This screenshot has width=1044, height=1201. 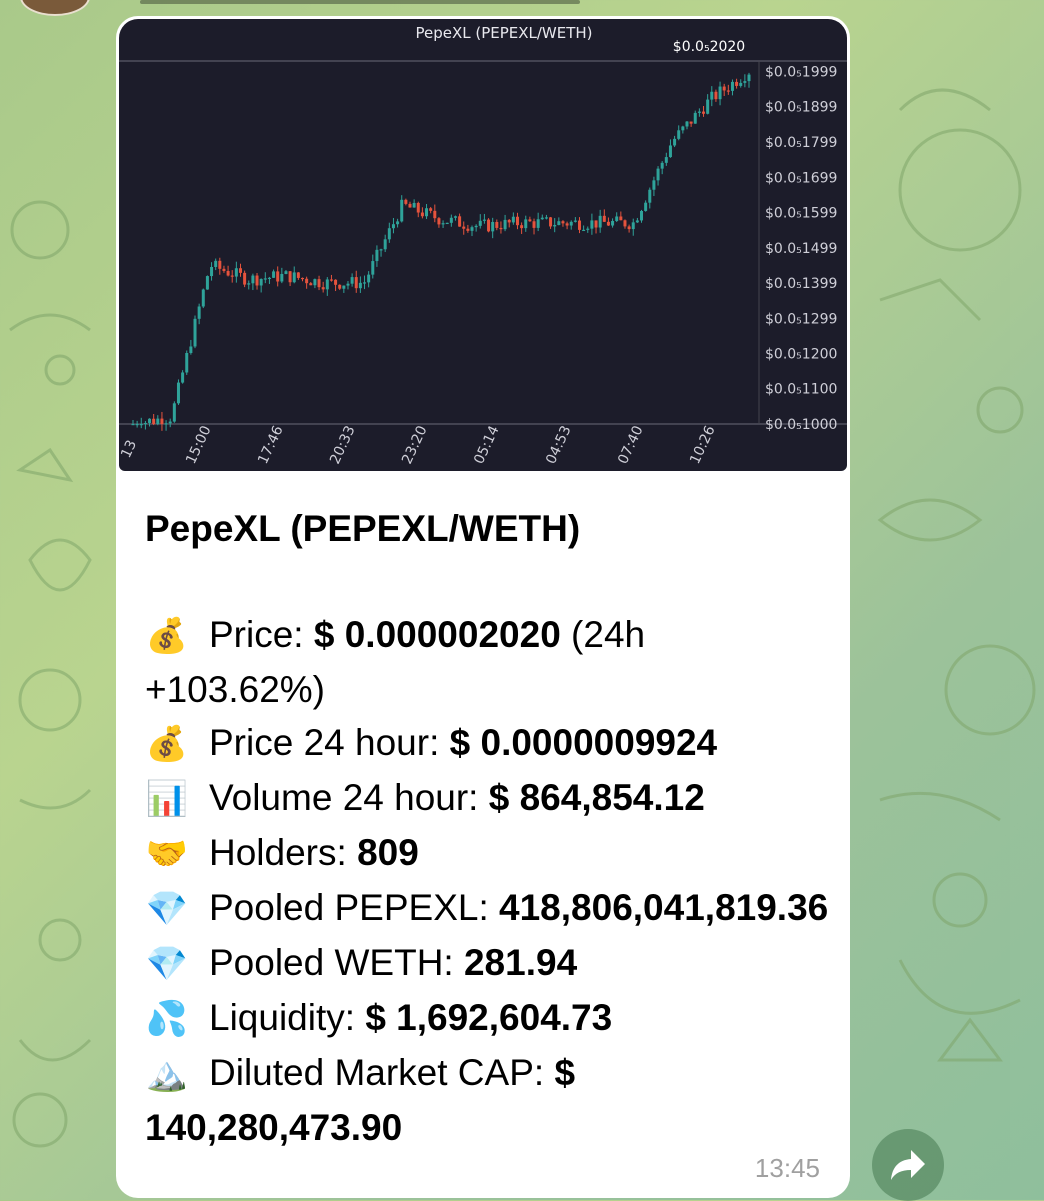 What do you see at coordinates (343, 444) in the screenshot?
I see `x-tick-label: 20:33` at bounding box center [343, 444].